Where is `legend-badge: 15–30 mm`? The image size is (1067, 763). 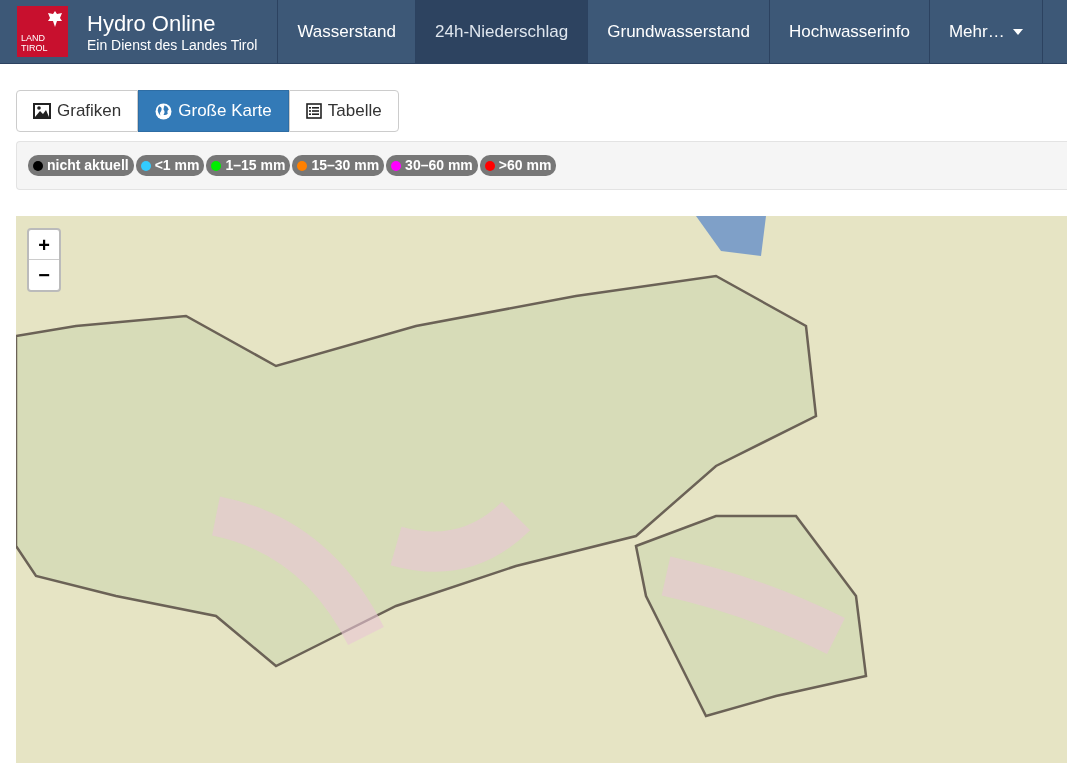 legend-badge: 15–30 mm is located at coordinates (338, 165).